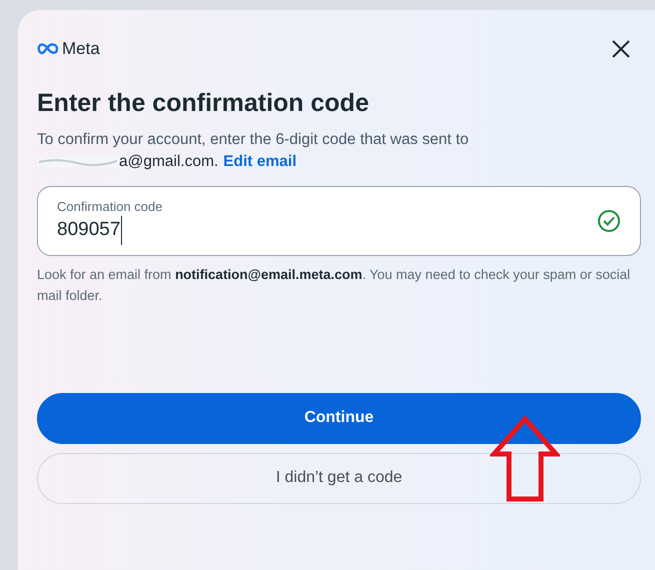  I want to click on close-icon, so click(621, 48).